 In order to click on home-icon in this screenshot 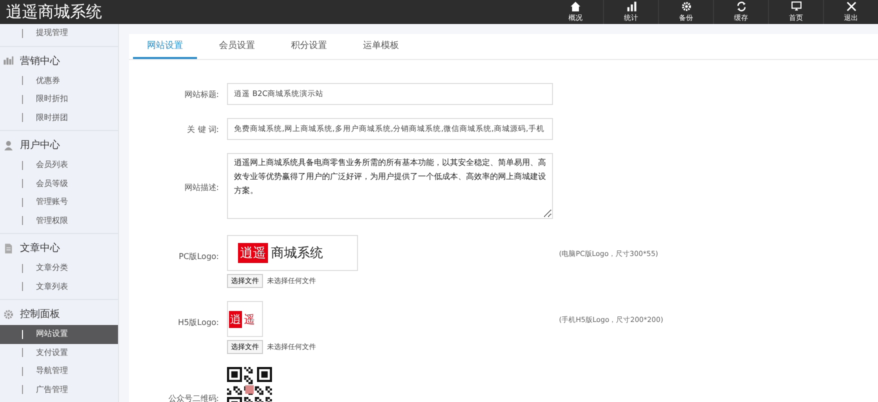, I will do `click(575, 6)`.